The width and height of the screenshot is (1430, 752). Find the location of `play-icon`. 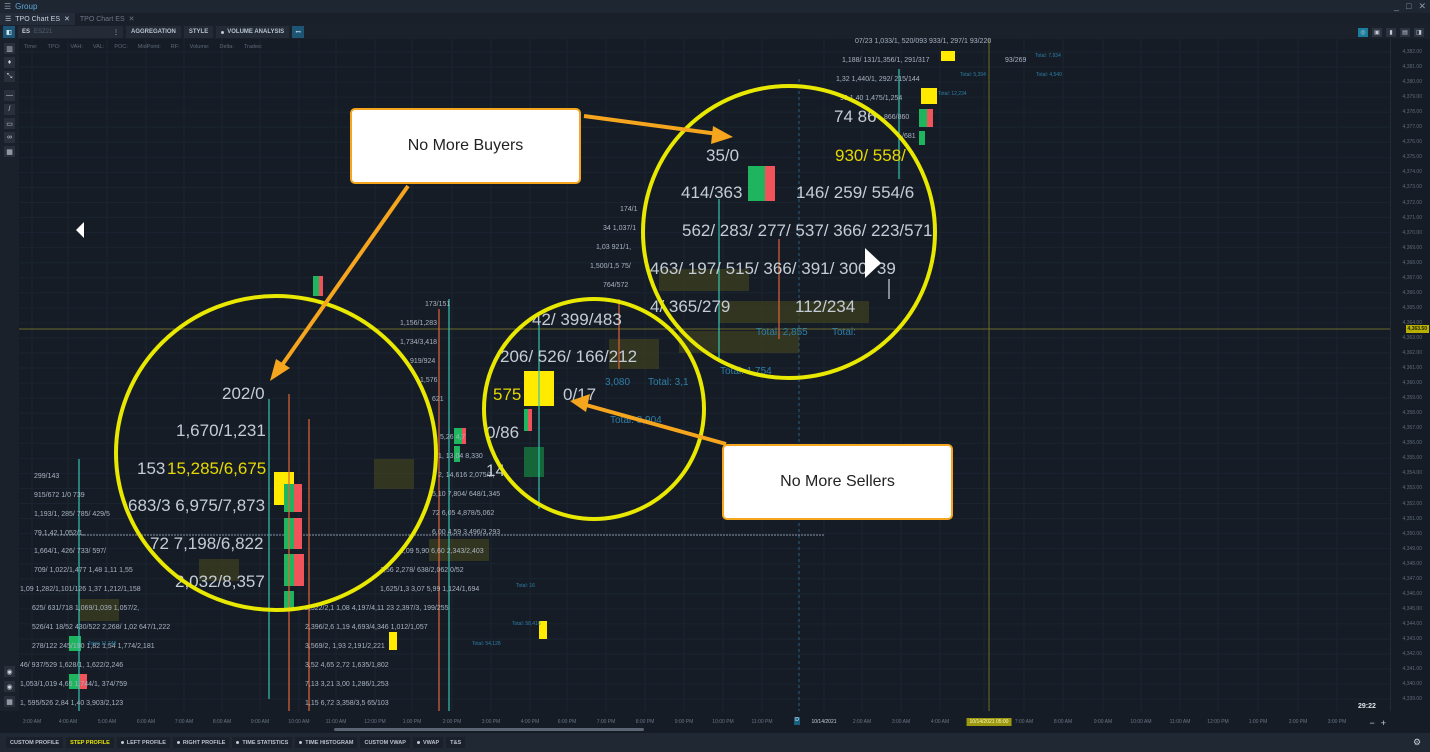

play-icon is located at coordinates (873, 263).